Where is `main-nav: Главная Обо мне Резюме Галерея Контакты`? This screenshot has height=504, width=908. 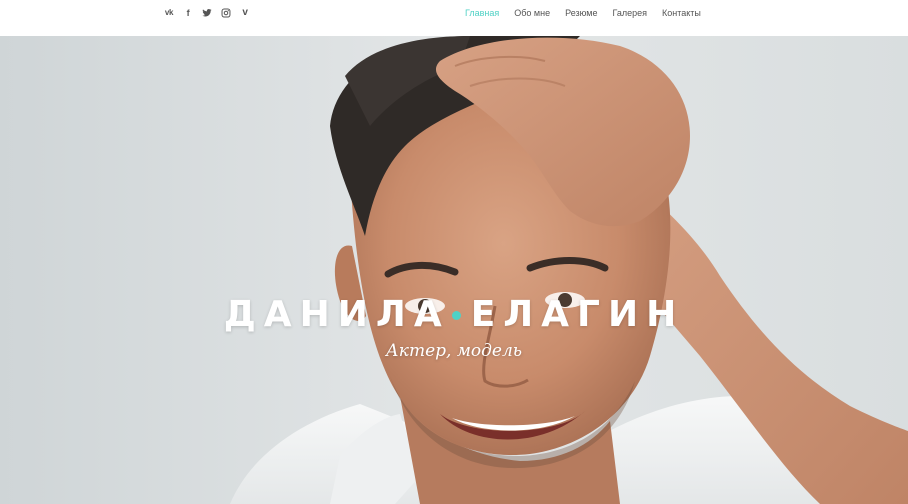 main-nav: Главная Обо мне Резюме Галерея Контакты is located at coordinates (583, 13).